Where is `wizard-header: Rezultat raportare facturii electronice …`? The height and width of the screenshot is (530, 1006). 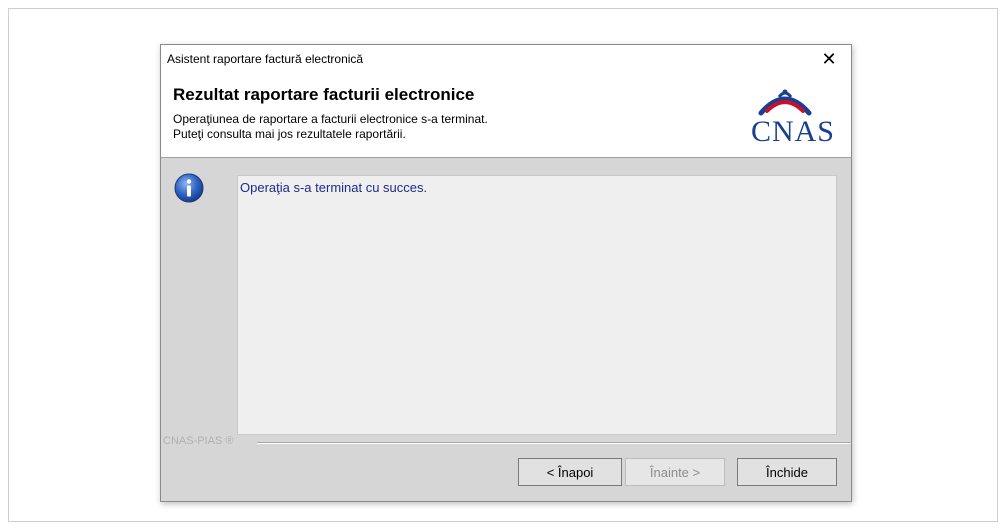
wizard-header: Rezultat raportare facturii electronice … is located at coordinates (506, 116).